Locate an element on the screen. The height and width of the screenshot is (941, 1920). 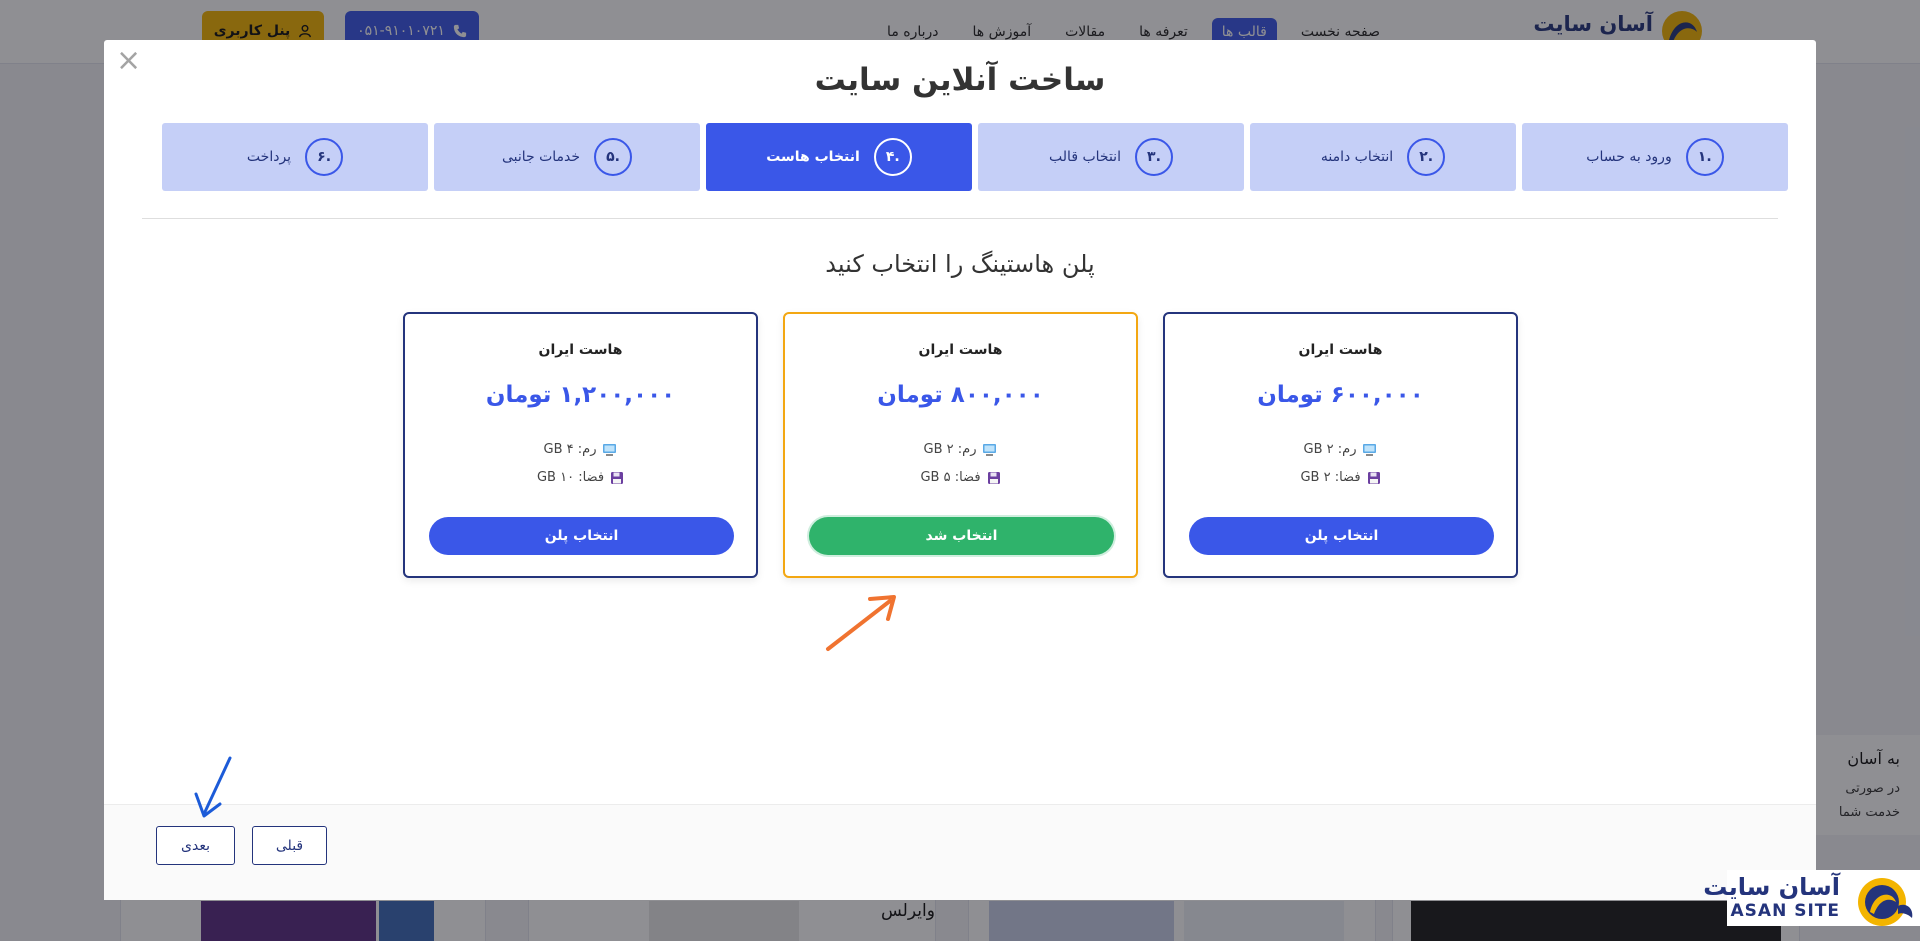
step-template: .۳ انتخاب قالب is located at coordinates (1111, 157).